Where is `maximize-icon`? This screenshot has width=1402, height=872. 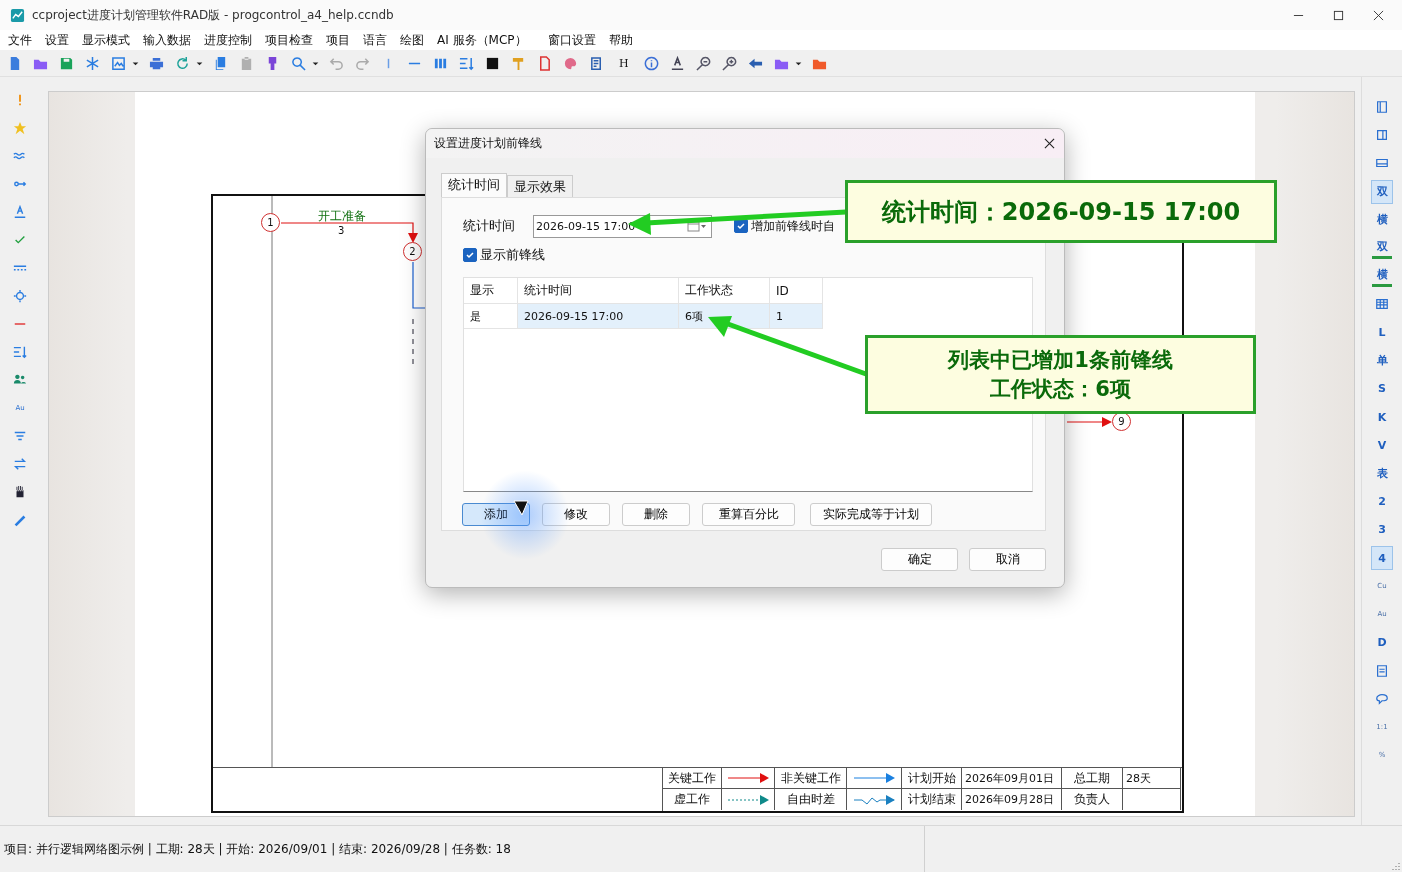
maximize-icon is located at coordinates (1338, 15).